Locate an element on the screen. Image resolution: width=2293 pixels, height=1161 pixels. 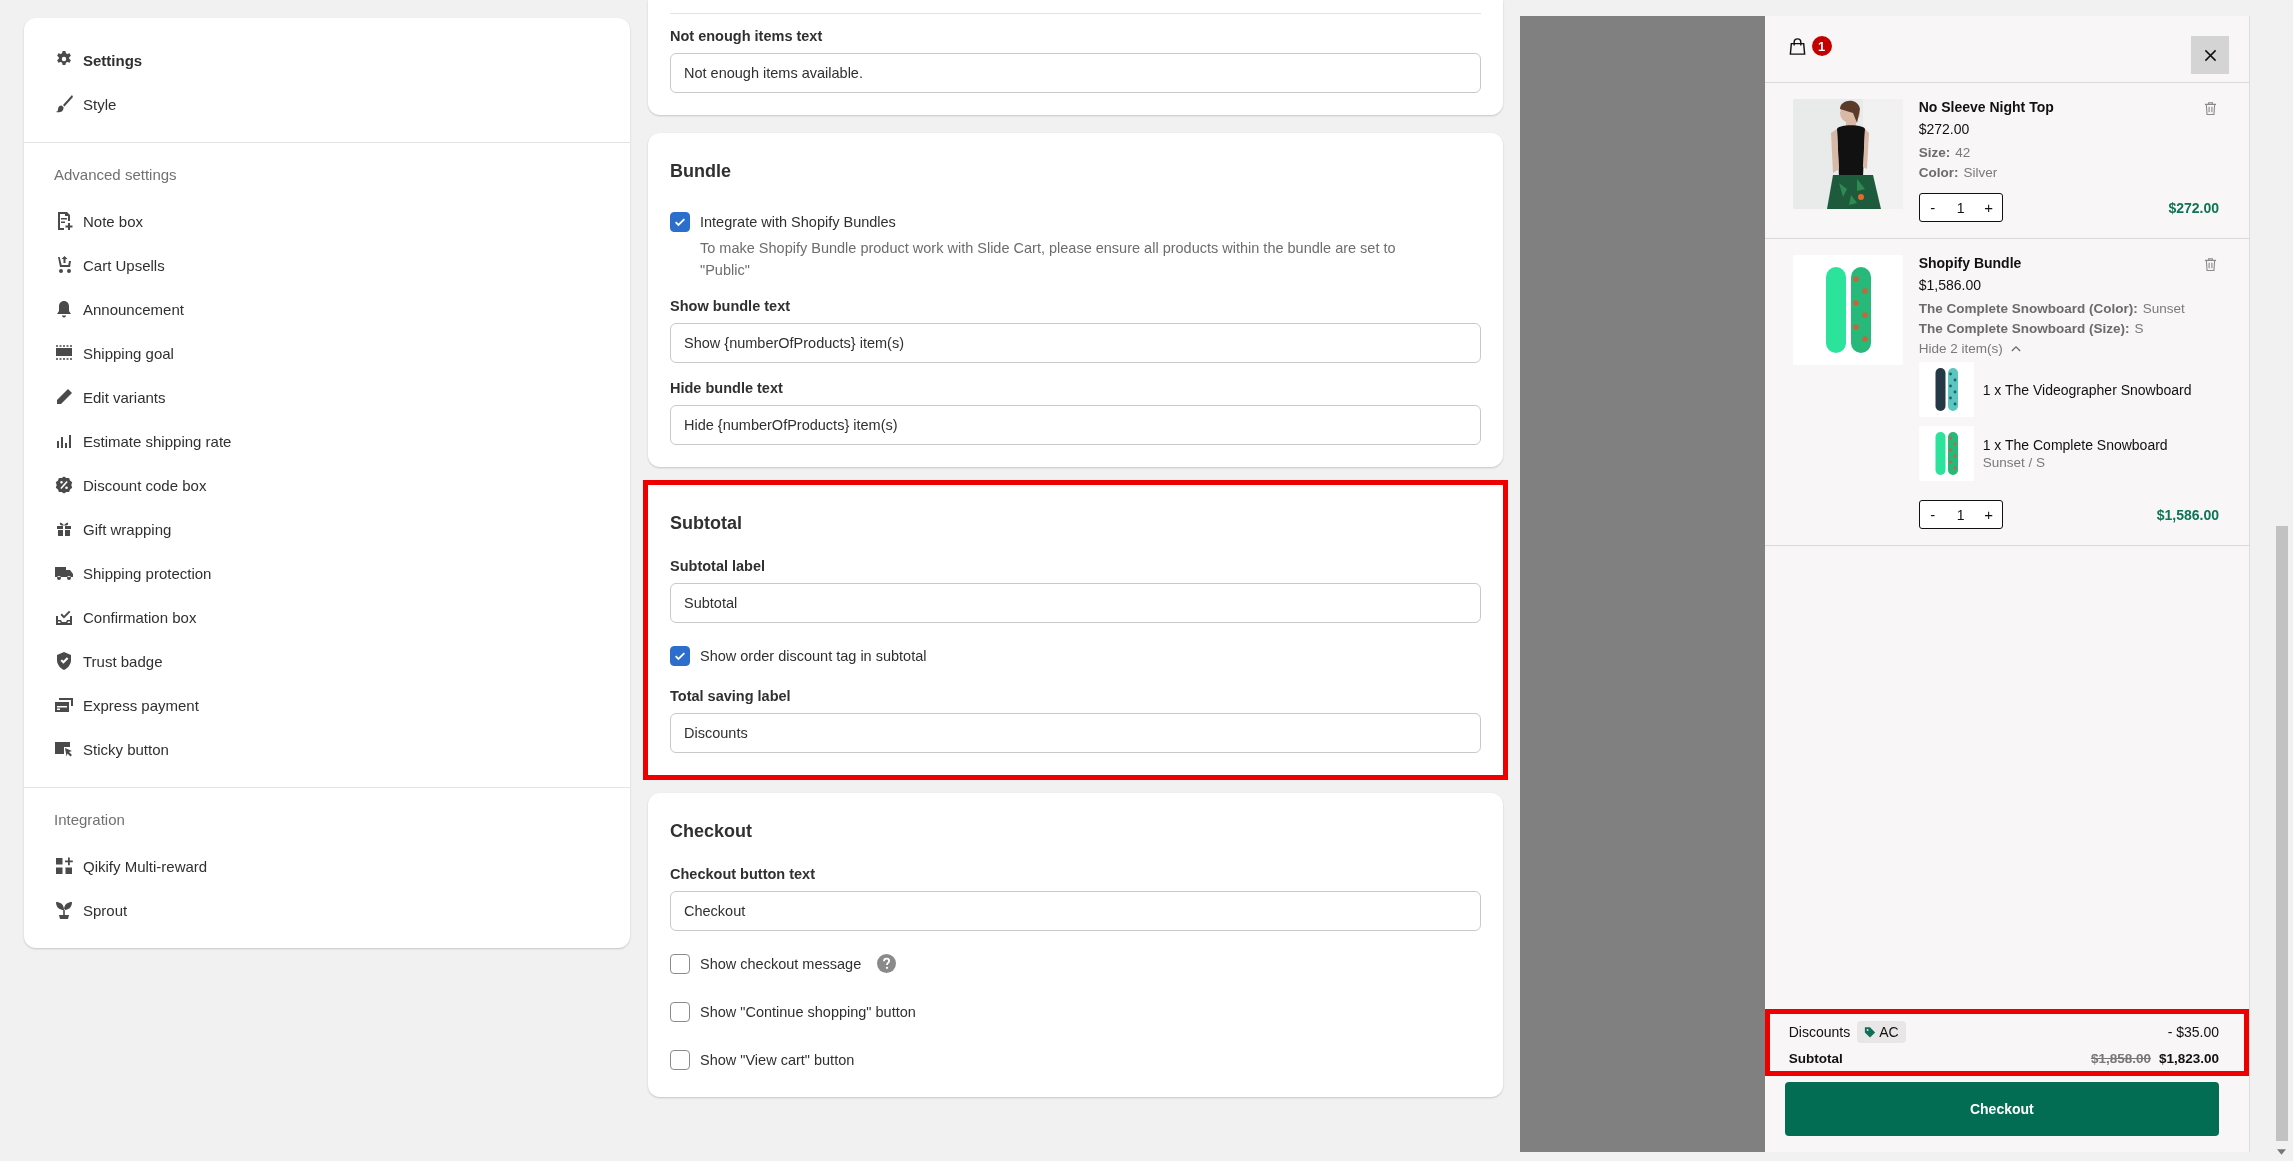
section-heading: Advanced settings is located at coordinates (116, 175).